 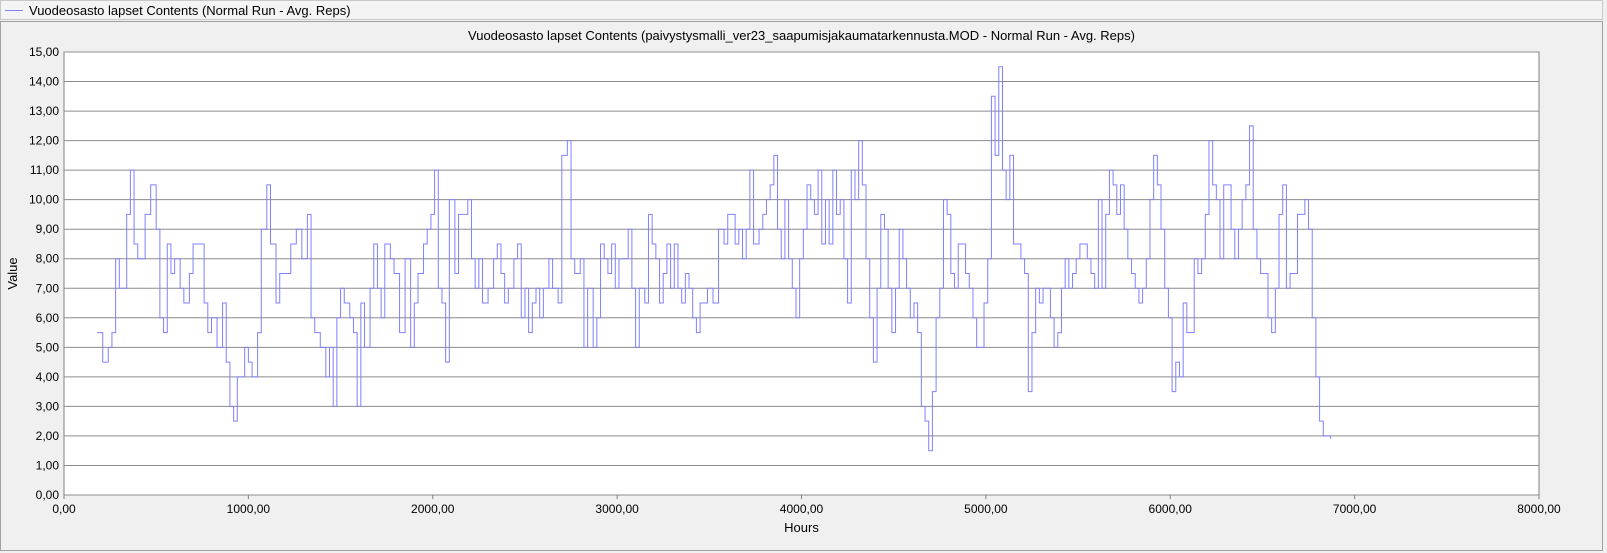 I want to click on y-tick-label: 9,00, so click(x=48, y=229).